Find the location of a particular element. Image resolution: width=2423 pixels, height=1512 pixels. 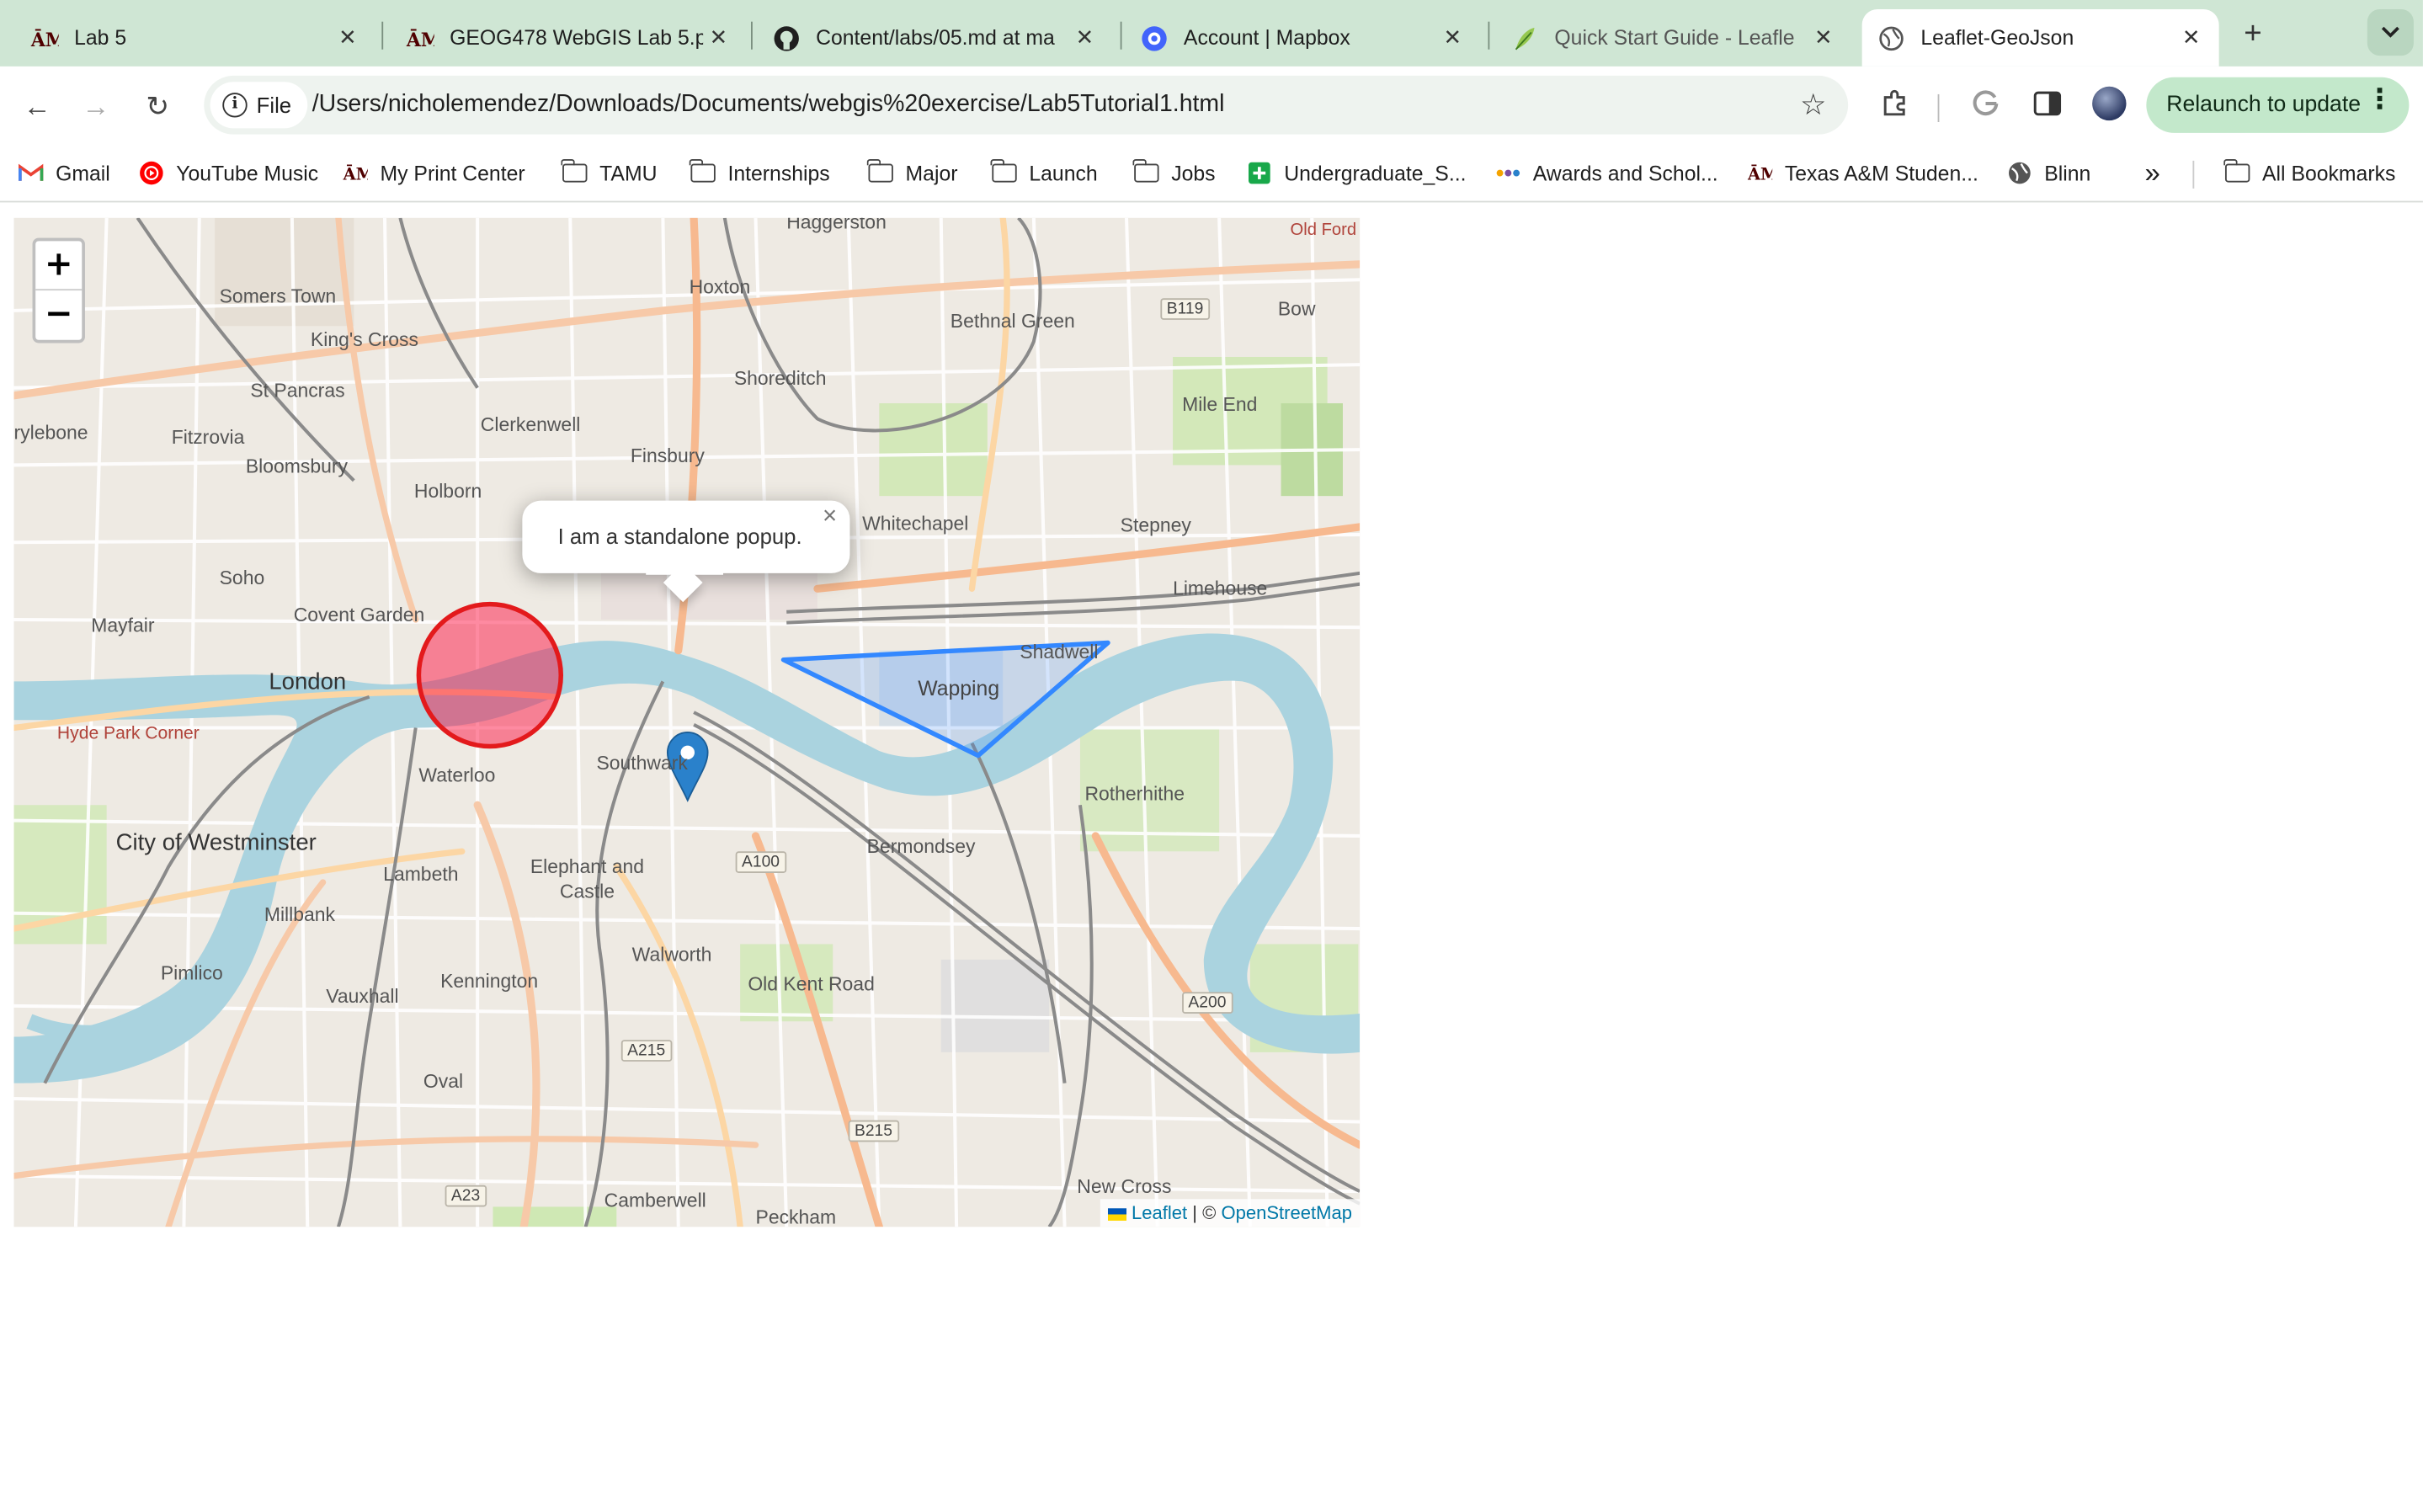

tab-leaflet-guide: Quick Start Guide - Leafle ✕ is located at coordinates (1665, 38).